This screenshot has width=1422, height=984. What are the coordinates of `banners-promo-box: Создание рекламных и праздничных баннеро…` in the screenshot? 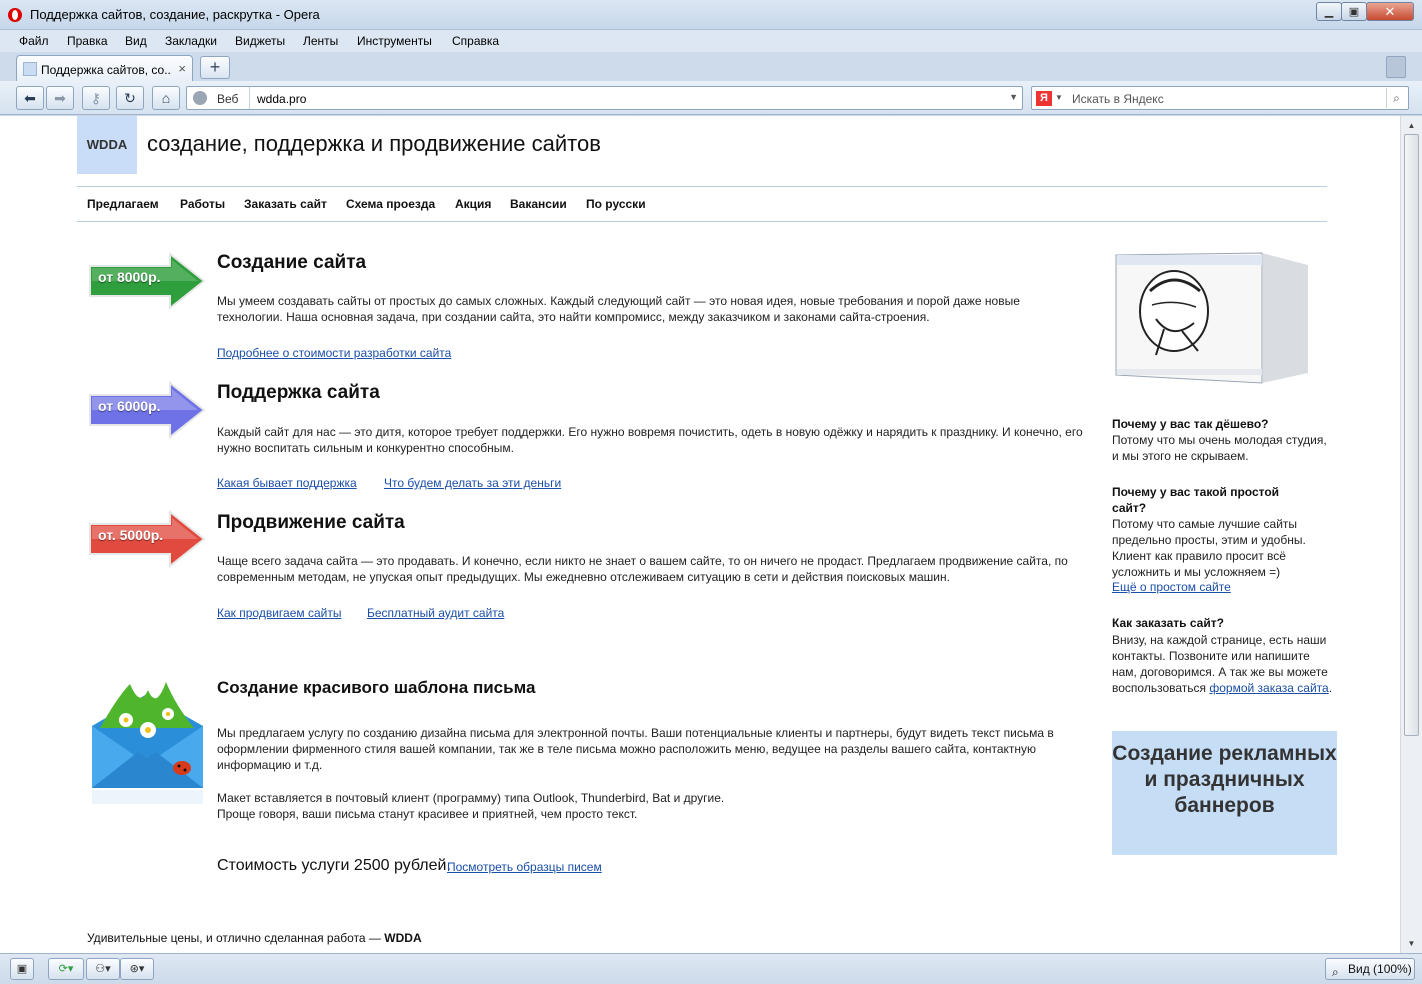 It's located at (1224, 793).